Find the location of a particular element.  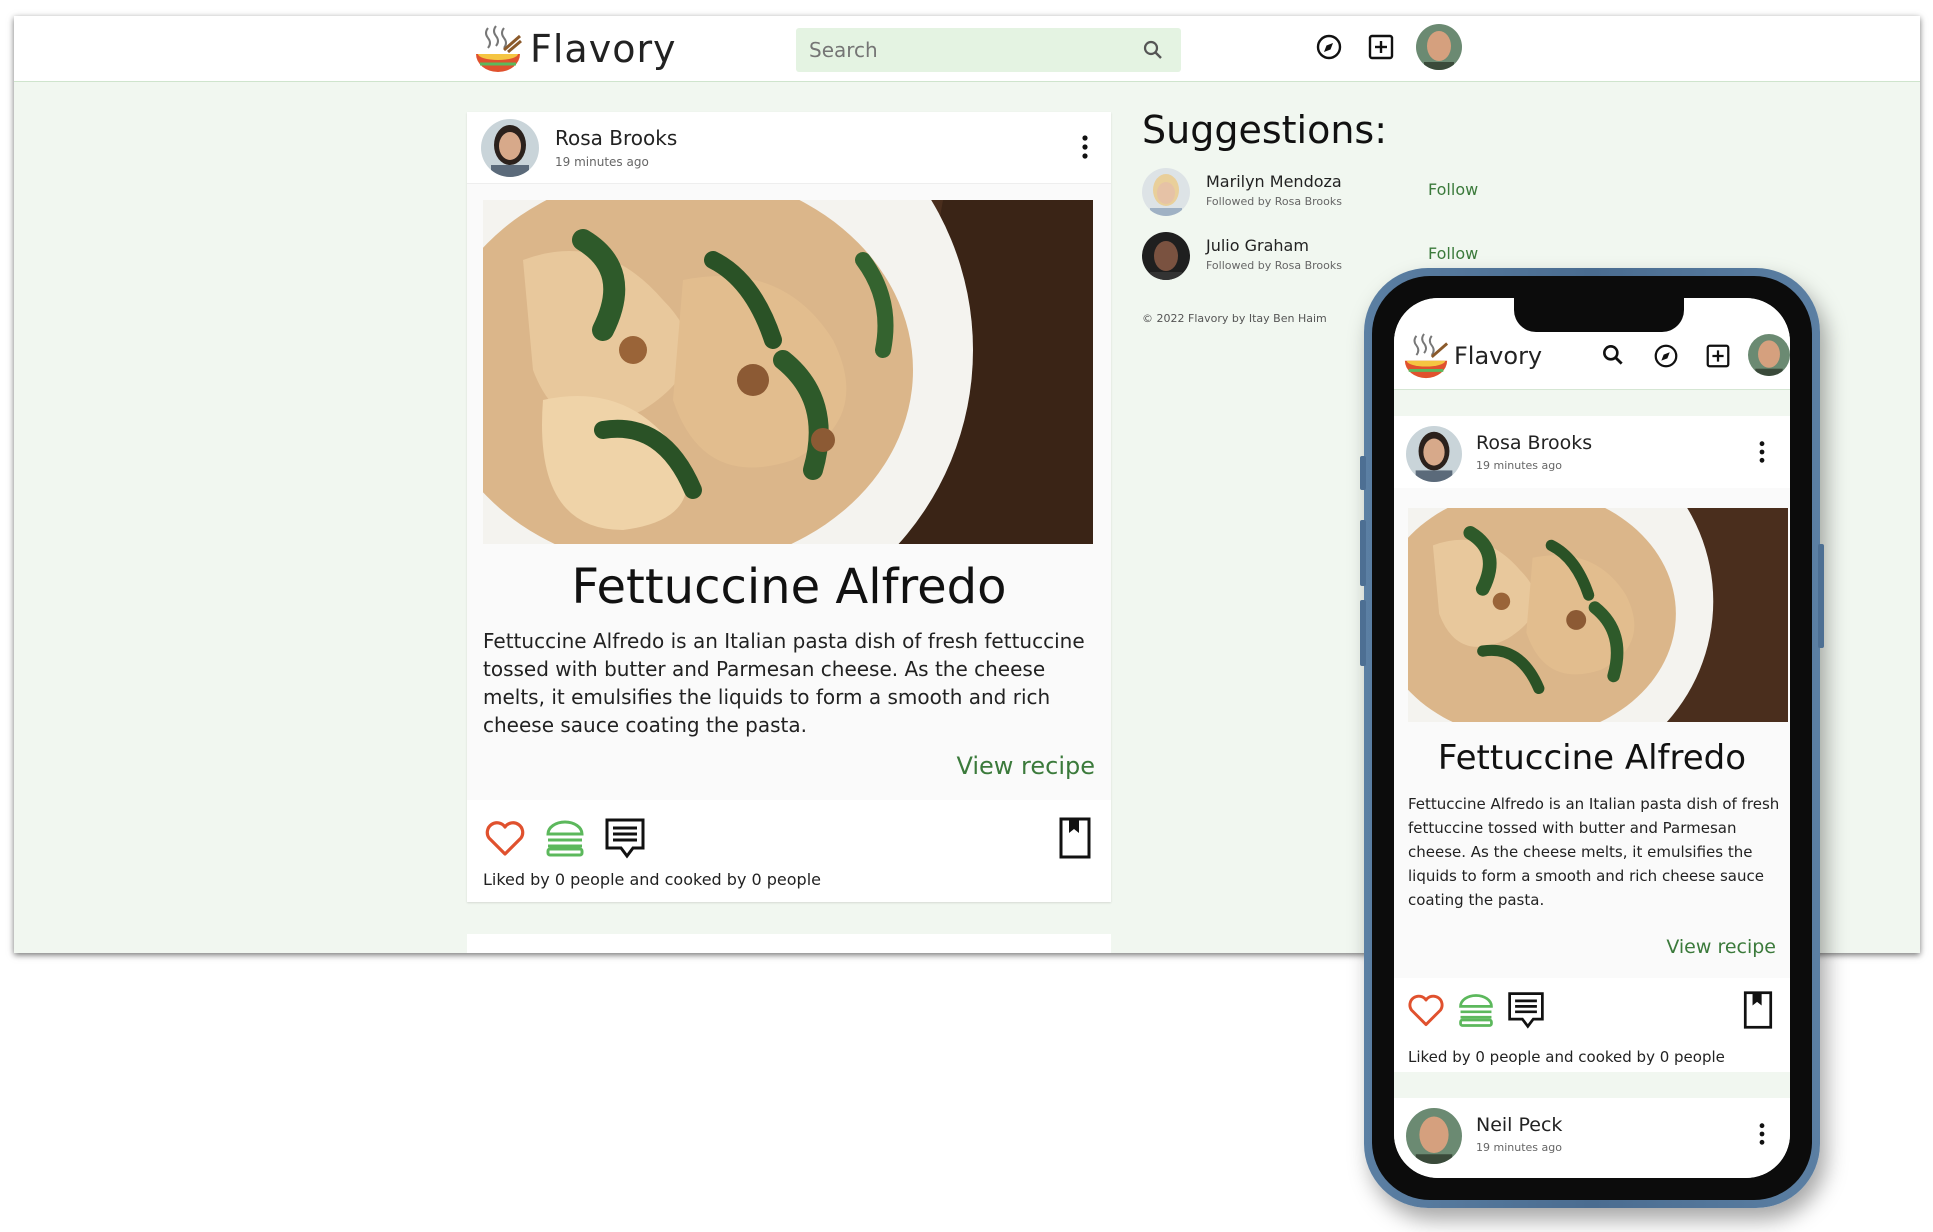

suggestion-name: Julio Graham is located at coordinates (1257, 245).